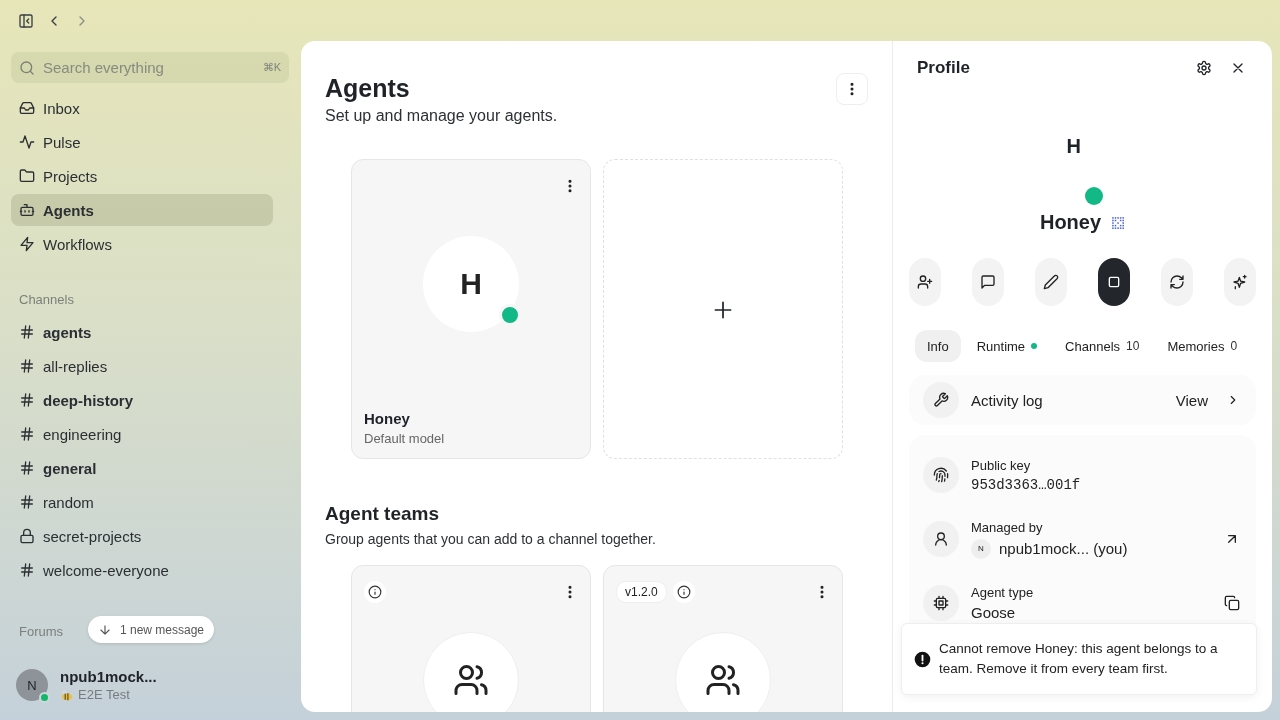 The width and height of the screenshot is (1280, 720). I want to click on add-user-button, so click(925, 282).